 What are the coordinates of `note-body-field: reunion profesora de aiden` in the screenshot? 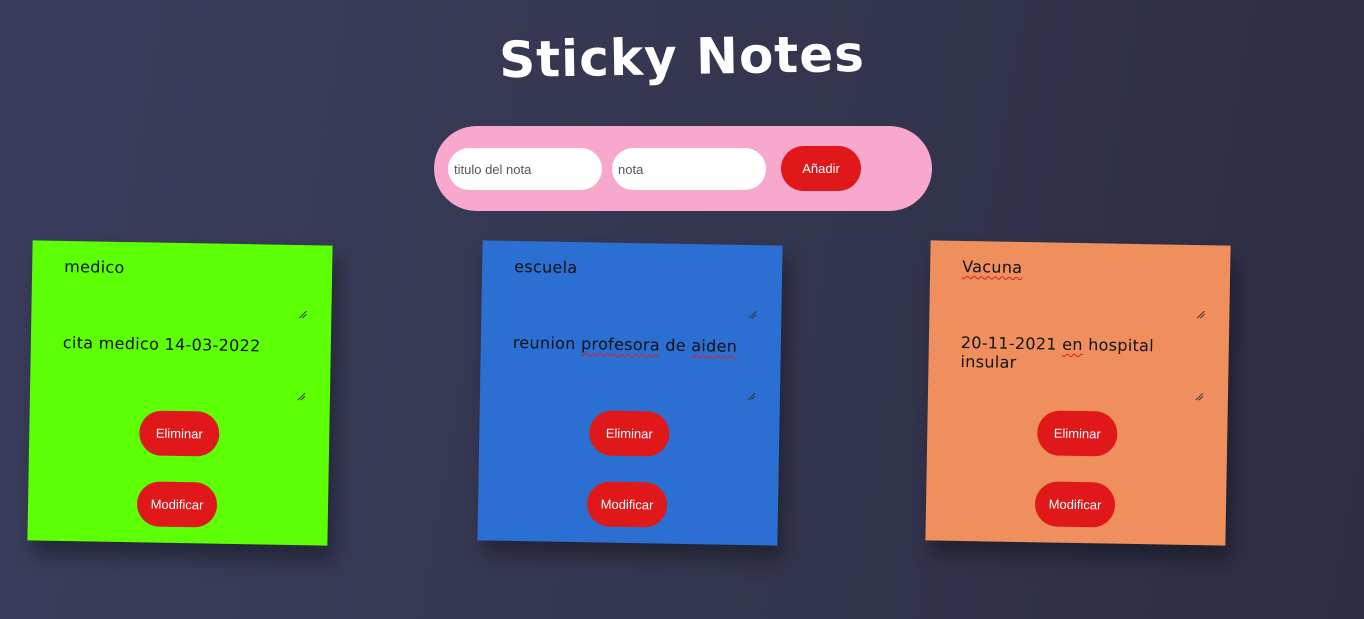 It's located at (634, 367).